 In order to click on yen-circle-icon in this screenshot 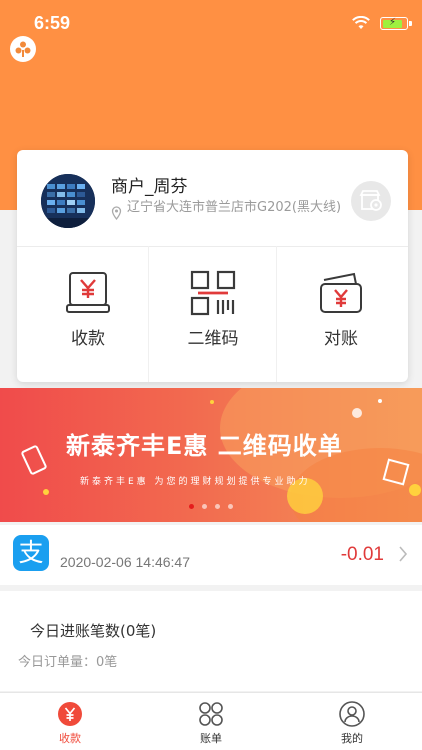, I will do `click(70, 714)`.